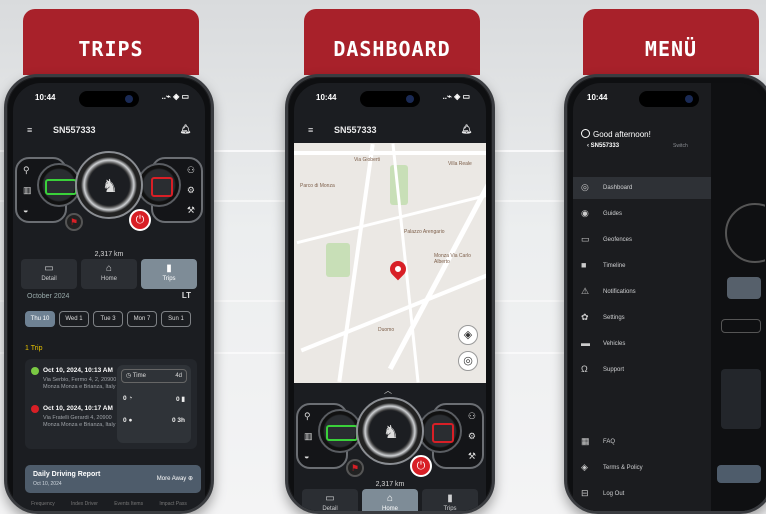 Image resolution: width=766 pixels, height=514 pixels. What do you see at coordinates (109, 130) in the screenshot?
I see `app-bar: ≡ SN557333 🔔︎` at bounding box center [109, 130].